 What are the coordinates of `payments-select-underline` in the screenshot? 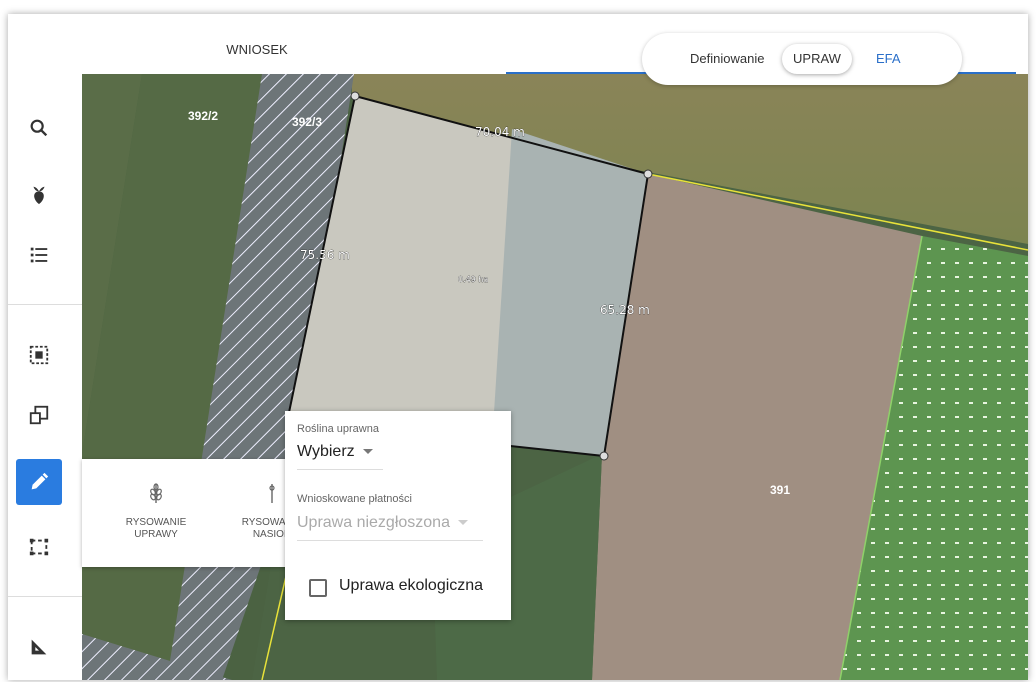 It's located at (390, 540).